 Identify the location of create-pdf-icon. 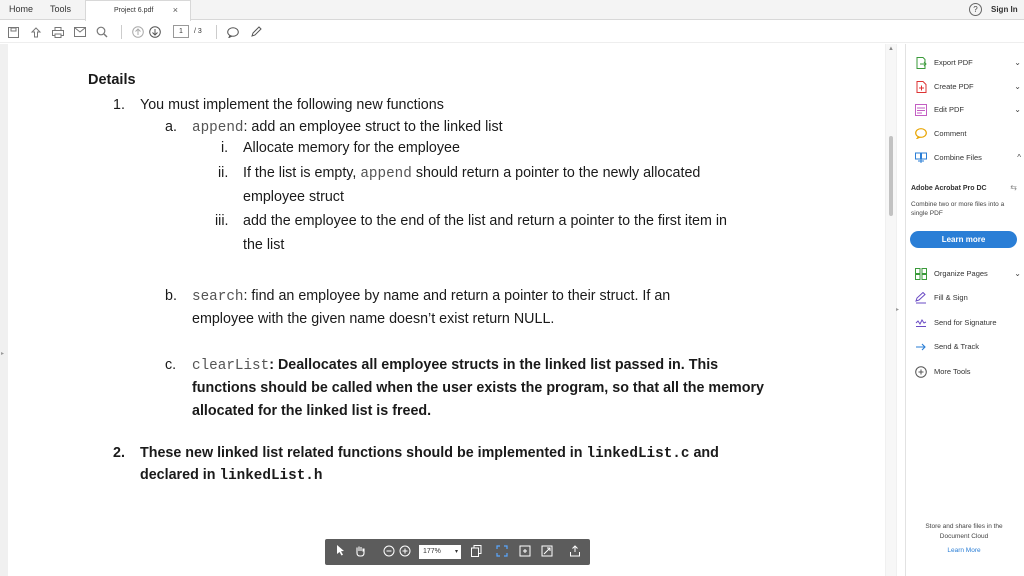
(921, 87).